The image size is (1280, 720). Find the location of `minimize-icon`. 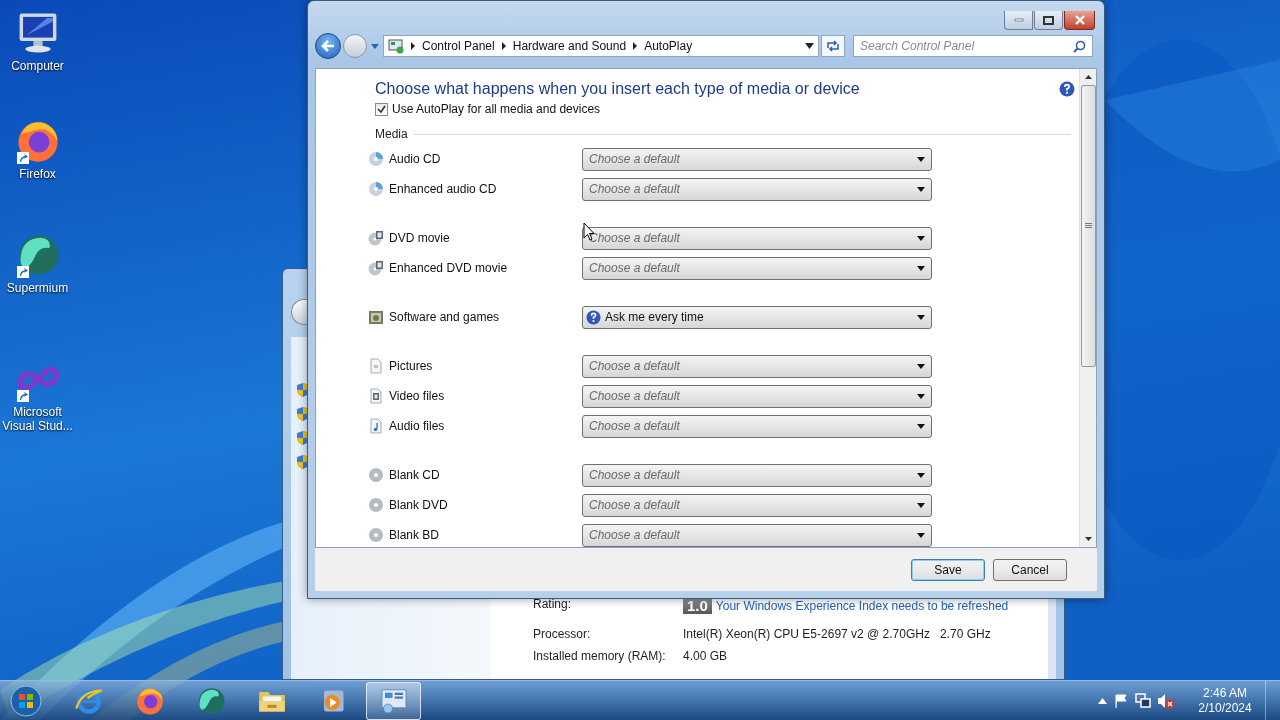

minimize-icon is located at coordinates (1018, 20).